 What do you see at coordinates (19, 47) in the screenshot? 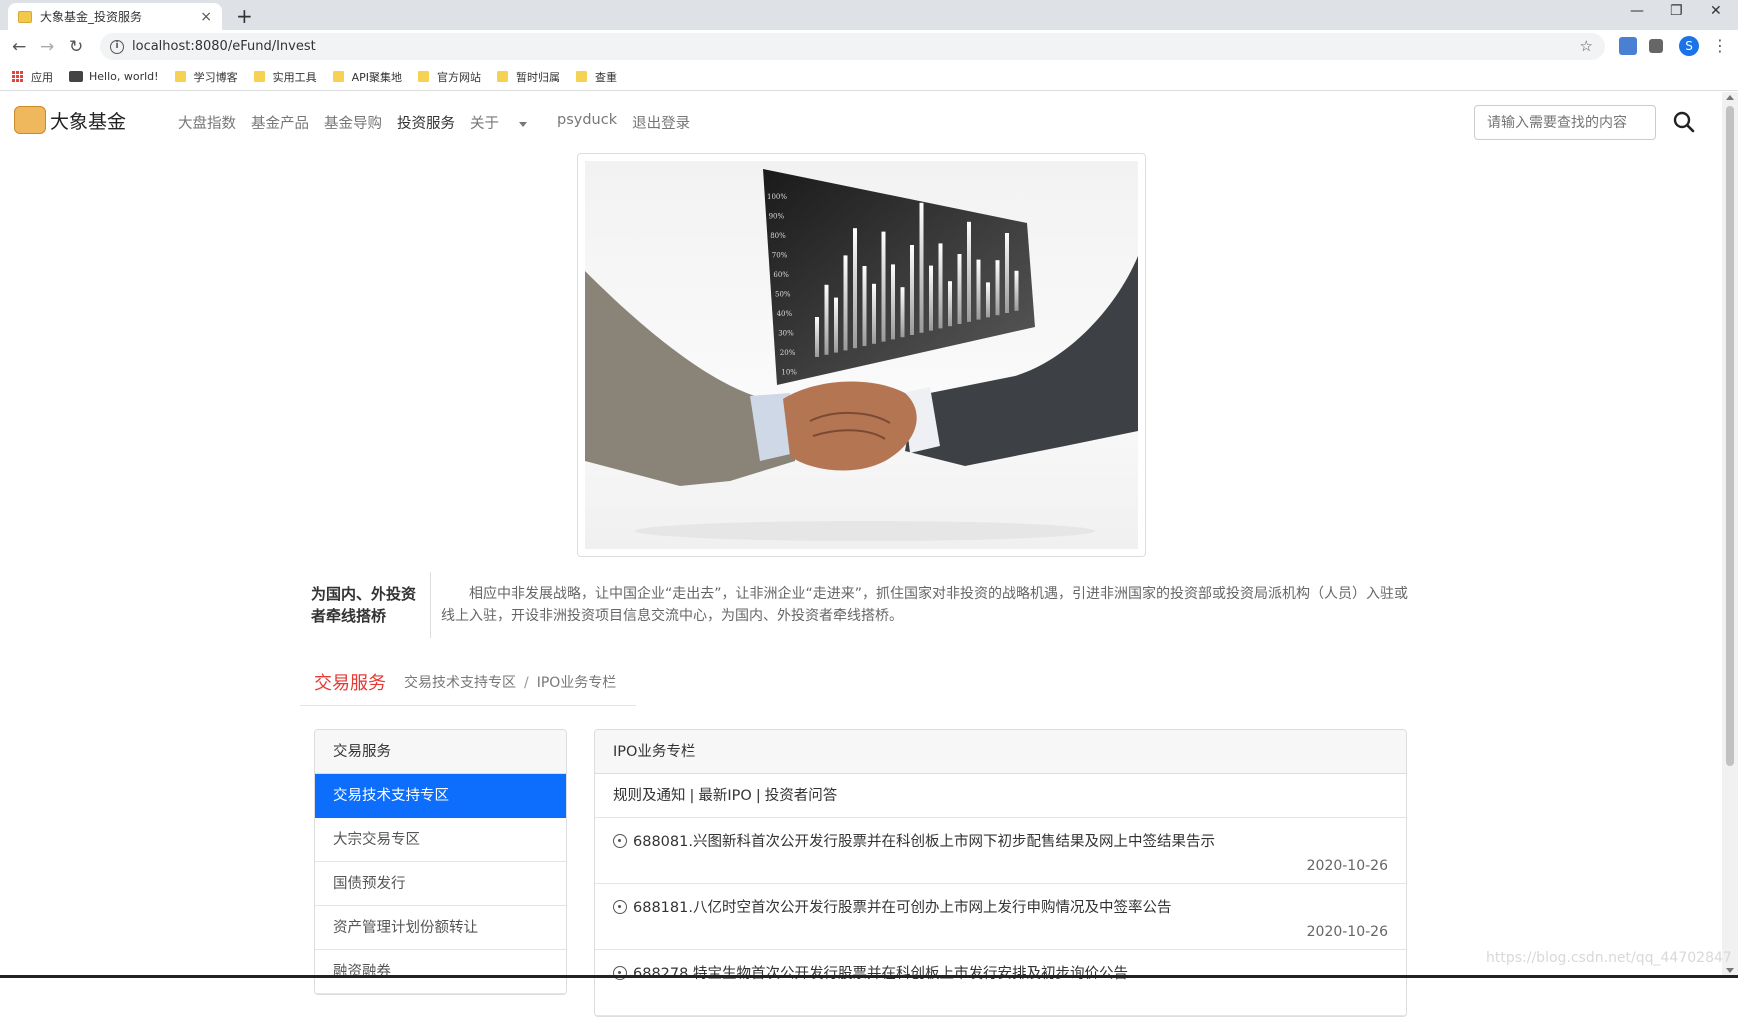
I see `back-arrow-icon: ←` at bounding box center [19, 47].